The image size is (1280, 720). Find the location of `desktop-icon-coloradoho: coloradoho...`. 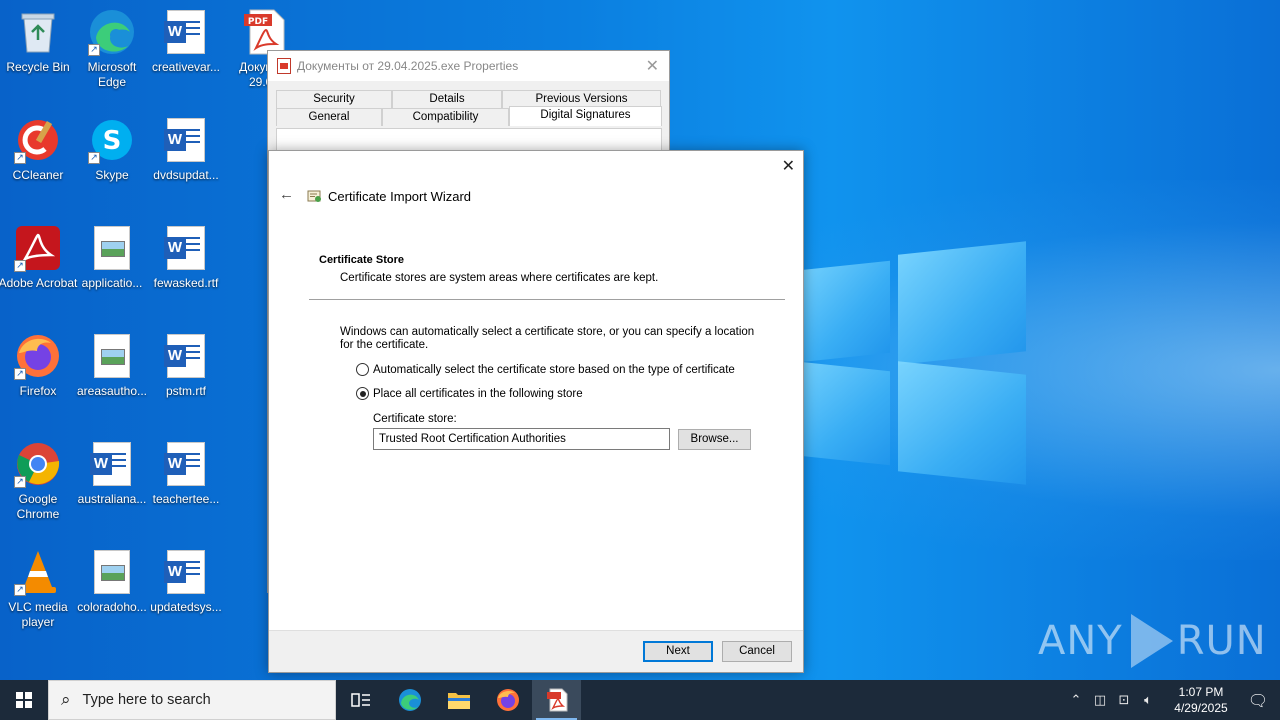

desktop-icon-coloradoho: coloradoho... is located at coordinates (112, 592).